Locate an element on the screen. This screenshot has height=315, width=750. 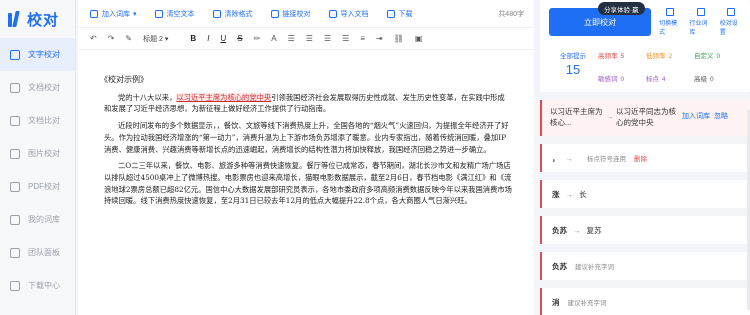
sidebar-nav: 文字校对文档校对文档比对图片校对 PDF校对我的词库团队面板下载中心 is located at coordinates (37, 170).